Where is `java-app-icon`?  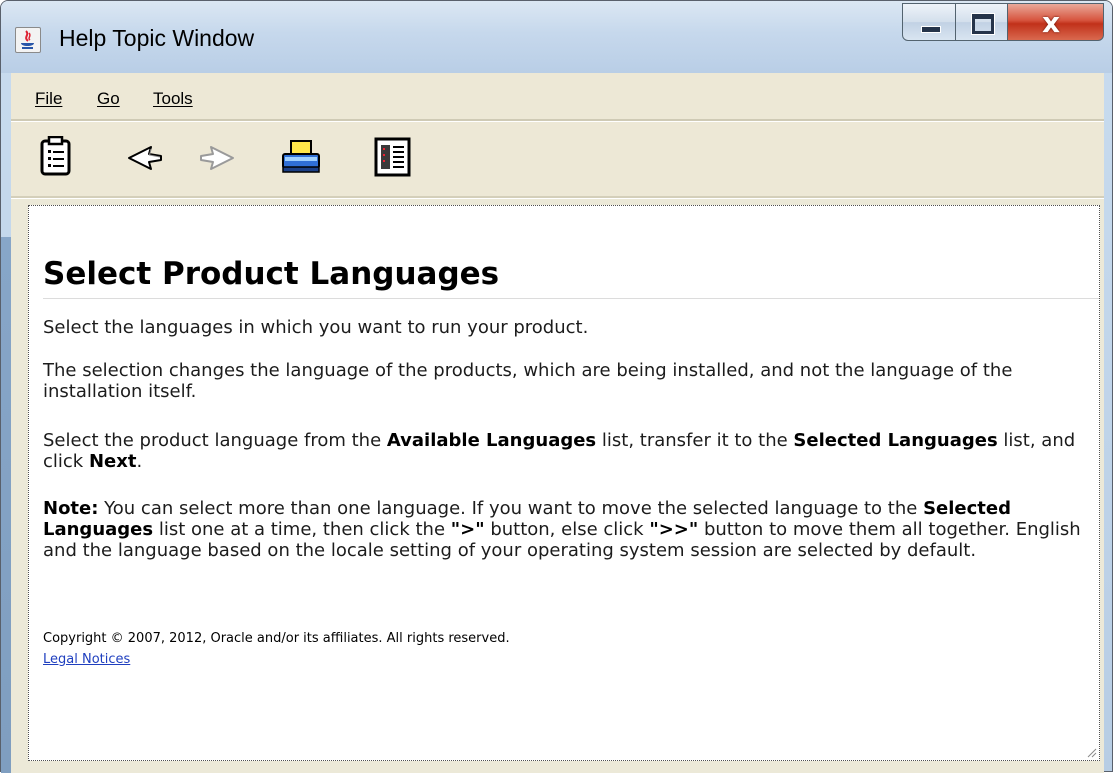
java-app-icon is located at coordinates (28, 40).